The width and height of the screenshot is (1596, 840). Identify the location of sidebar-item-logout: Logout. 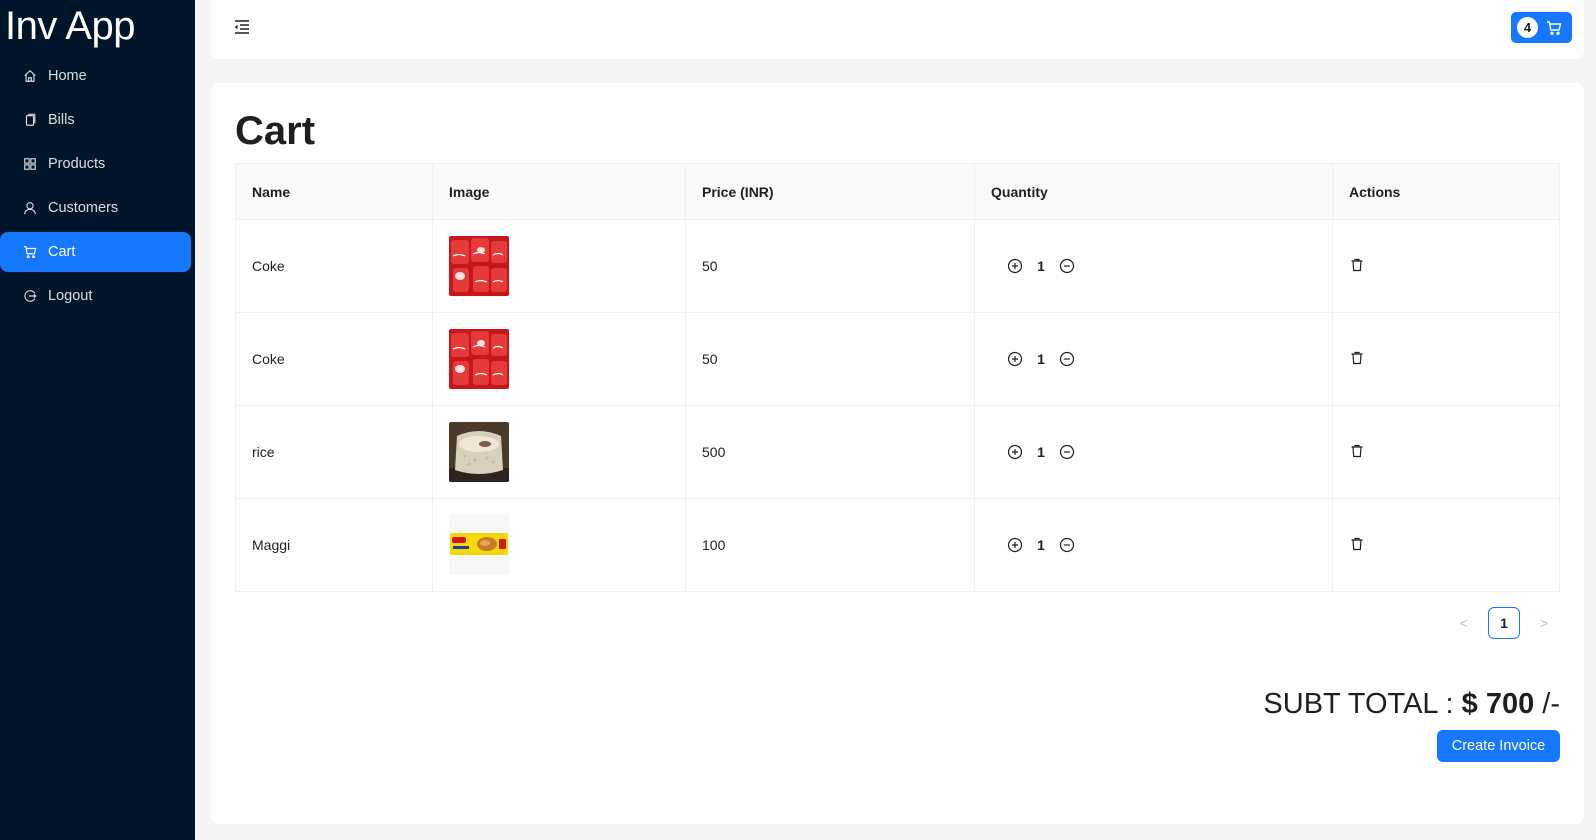
(95, 296).